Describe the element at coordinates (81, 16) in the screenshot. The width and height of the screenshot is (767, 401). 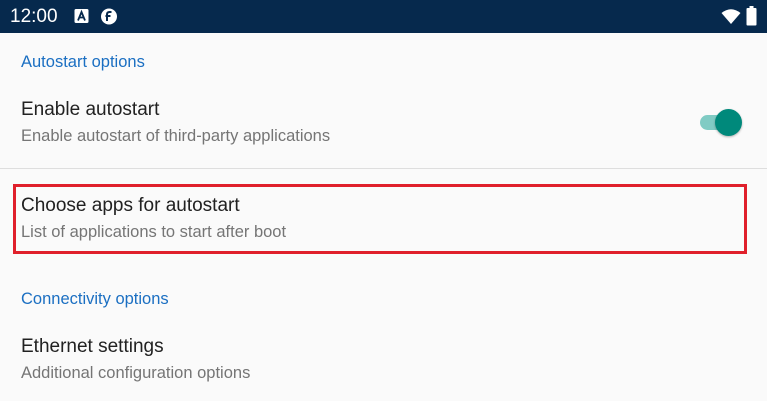
I see `a-notification-icon` at that location.